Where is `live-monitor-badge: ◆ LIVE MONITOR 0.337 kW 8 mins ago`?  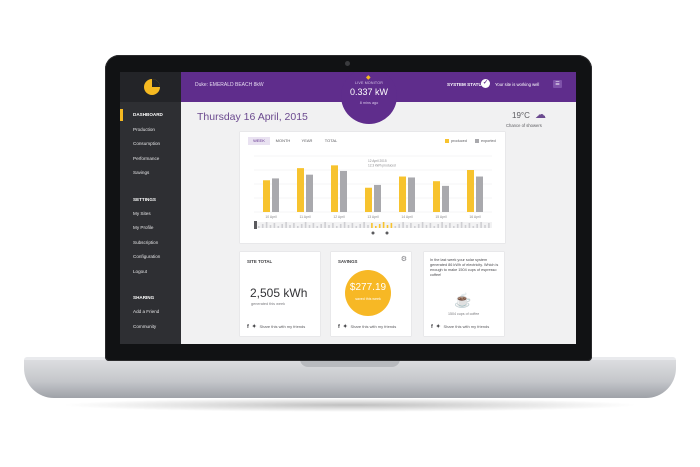 live-monitor-badge: ◆ LIVE MONITOR 0.337 kW 8 mins ago is located at coordinates (369, 98).